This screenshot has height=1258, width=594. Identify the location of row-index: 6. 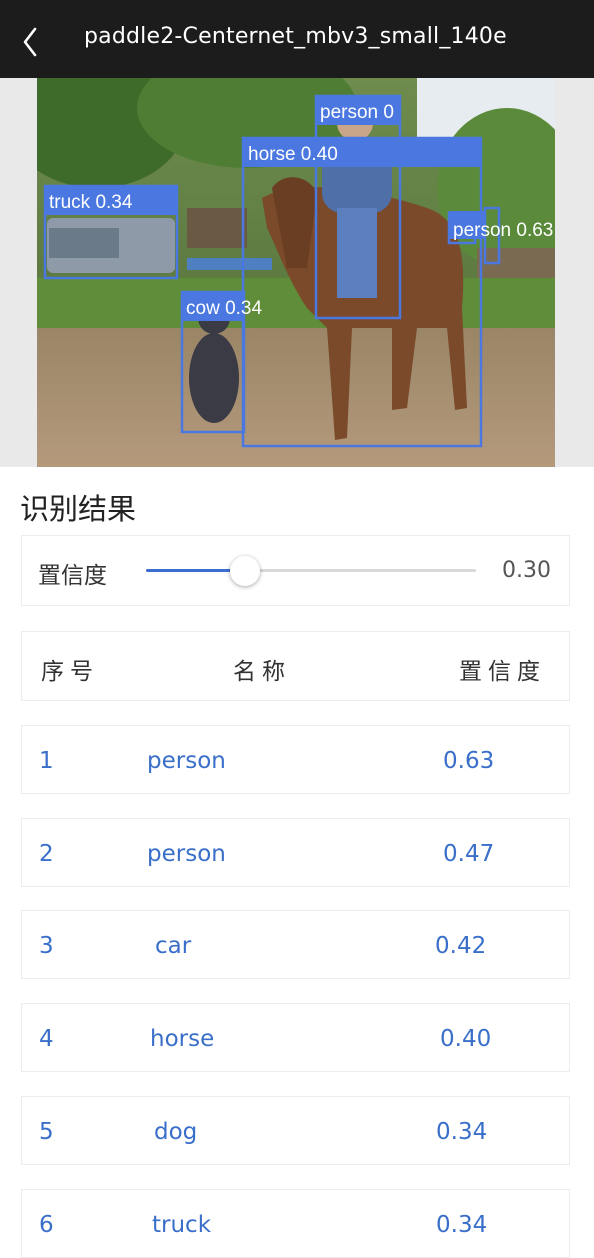
(46, 1225).